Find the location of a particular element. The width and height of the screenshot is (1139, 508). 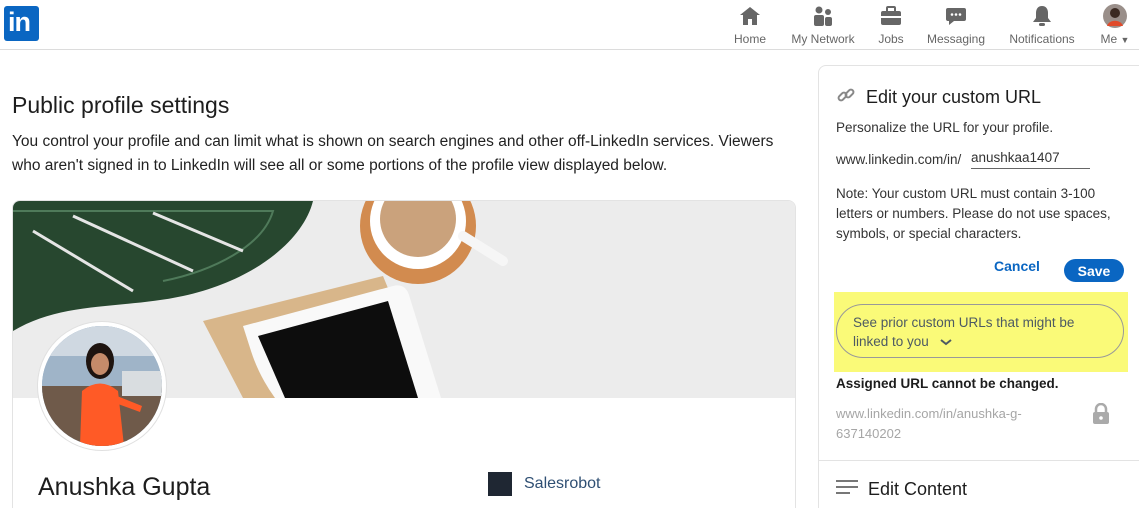

nav-notifications: Notifications is located at coordinates (1042, 25).